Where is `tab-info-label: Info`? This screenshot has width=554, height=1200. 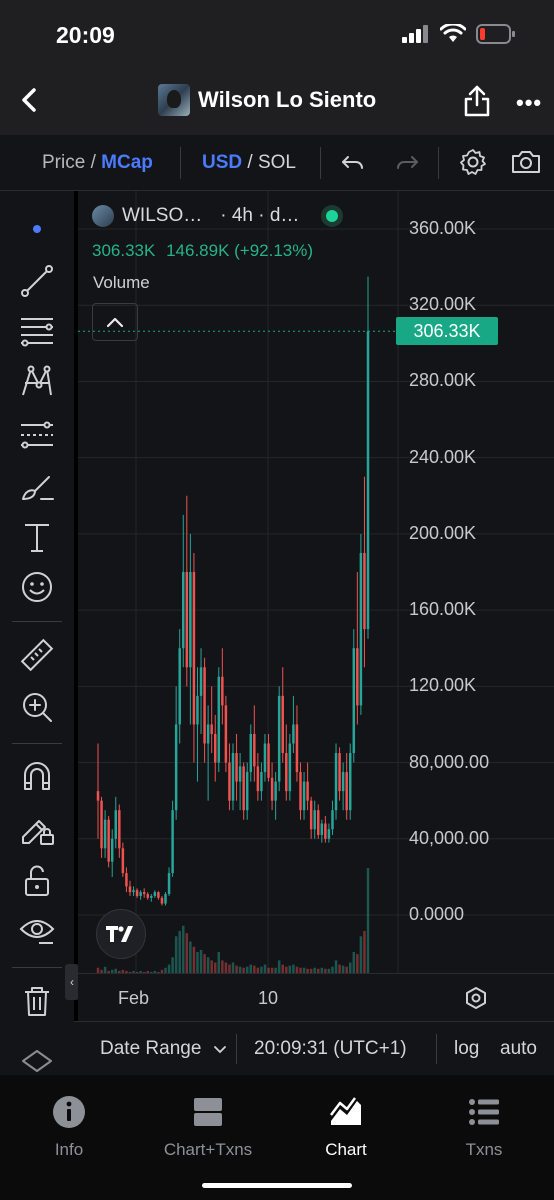 tab-info-label: Info is located at coordinates (69, 1149).